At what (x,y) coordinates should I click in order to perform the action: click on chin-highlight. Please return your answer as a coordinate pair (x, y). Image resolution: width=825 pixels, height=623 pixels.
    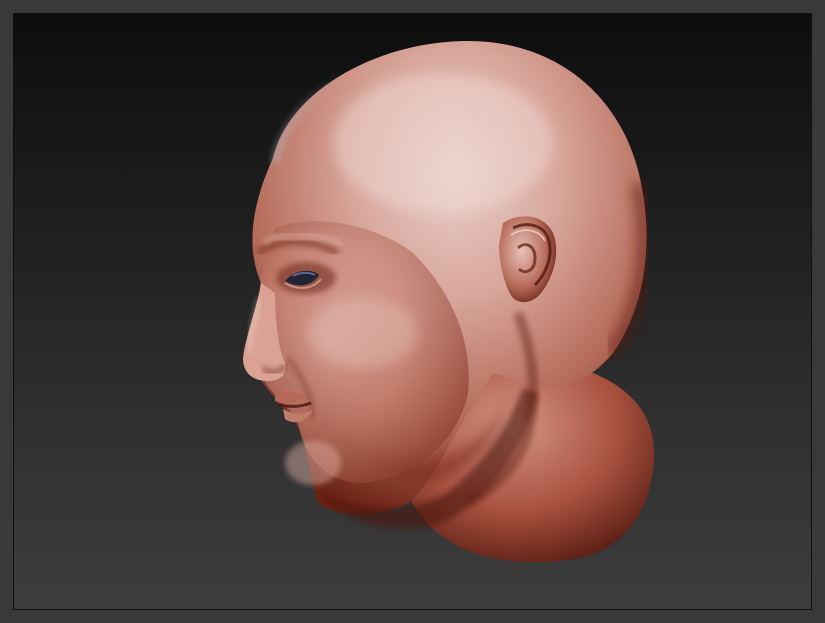
    Looking at the image, I should click on (313, 463).